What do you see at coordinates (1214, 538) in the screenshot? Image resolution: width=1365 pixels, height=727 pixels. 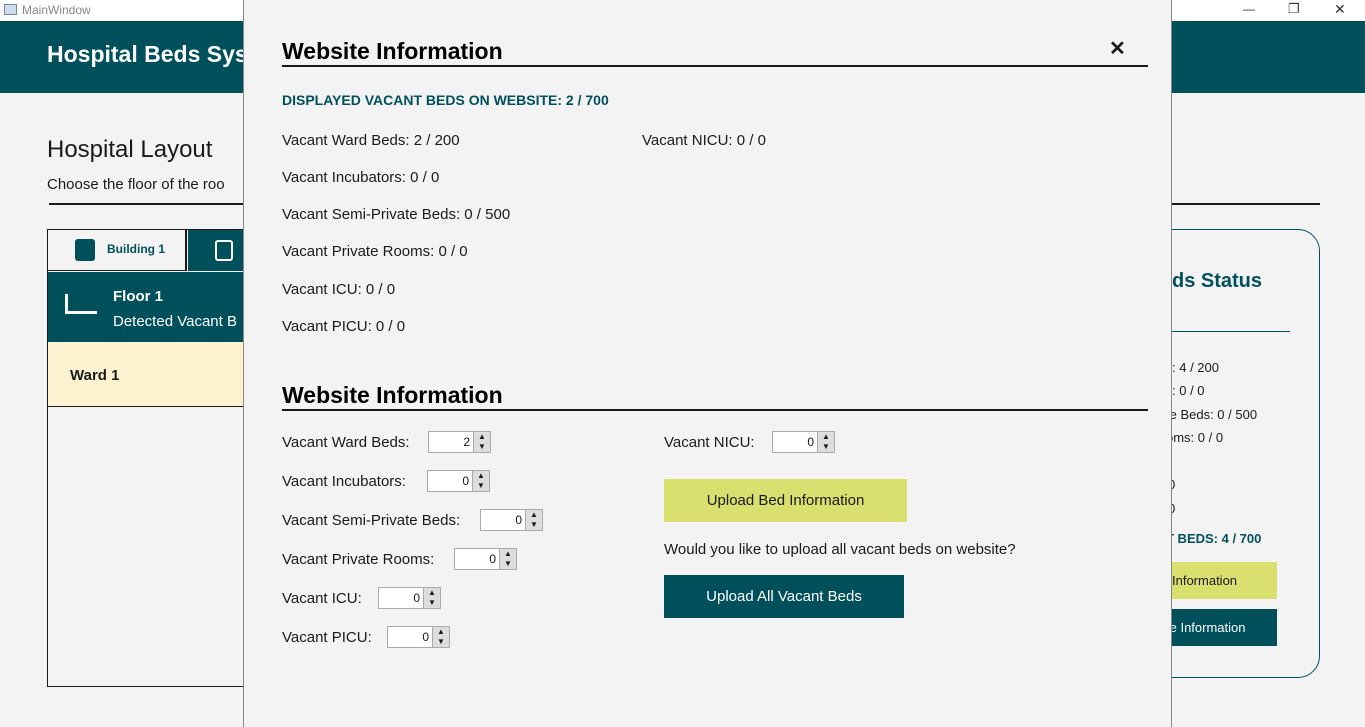 I see `status-total: T BEDS: 4 / 700` at bounding box center [1214, 538].